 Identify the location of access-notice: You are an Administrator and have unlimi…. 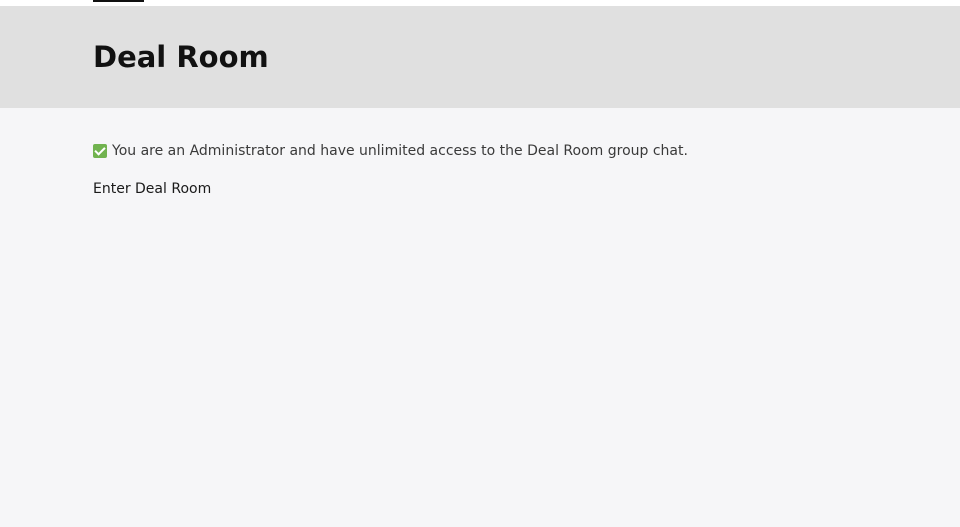
(390, 151).